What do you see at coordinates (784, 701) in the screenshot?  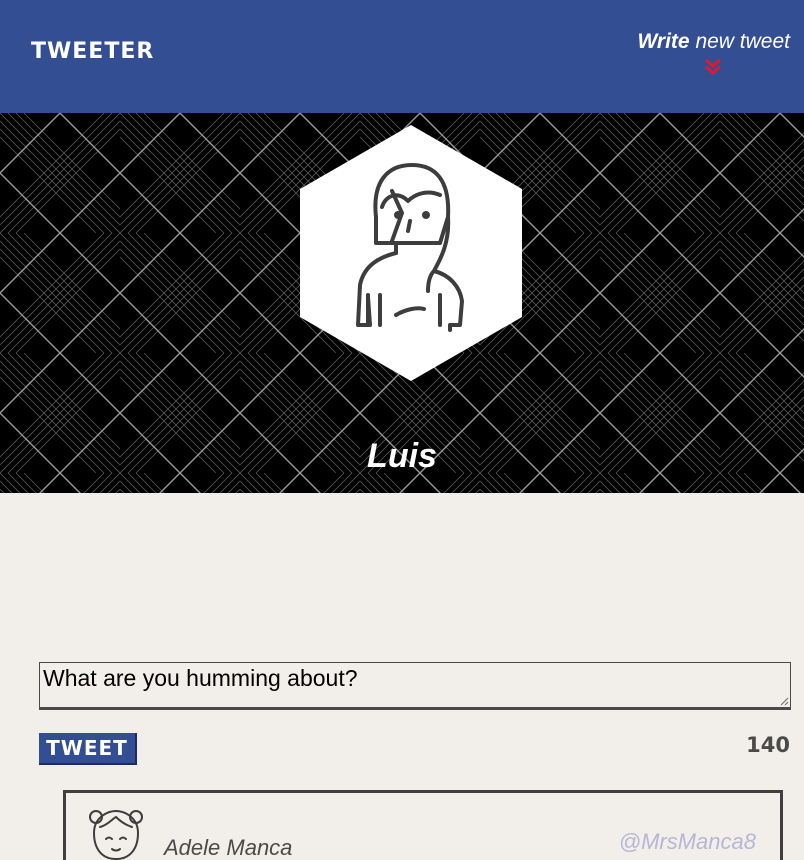 I see `resize-grip-icon` at bounding box center [784, 701].